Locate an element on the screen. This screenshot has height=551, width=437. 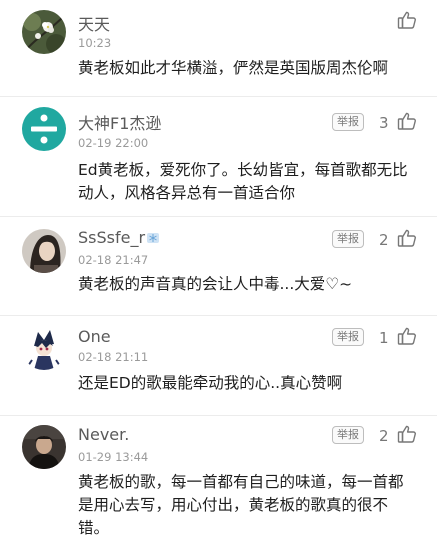
comment-text: 黄老板的声音真的会让人中毒...大爱♡~ is located at coordinates (215, 284).